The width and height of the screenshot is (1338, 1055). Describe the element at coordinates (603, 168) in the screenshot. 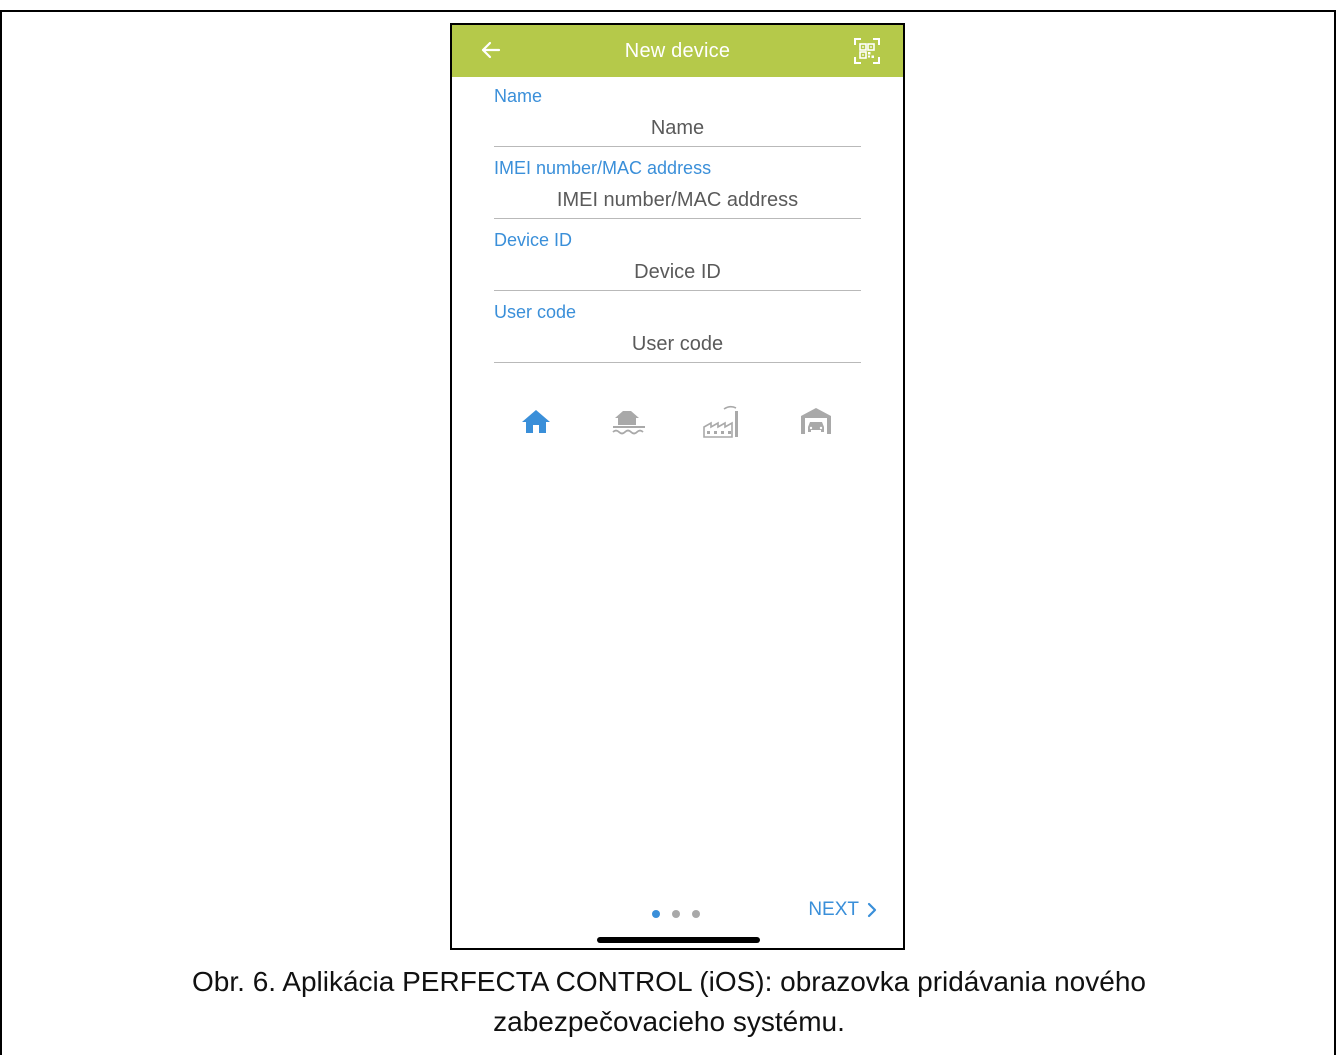

I see `imei-label: IMEI number/MAC address` at that location.